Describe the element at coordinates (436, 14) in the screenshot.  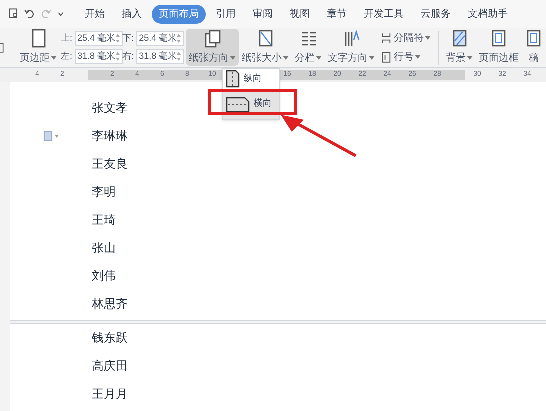
I see `menu-tab: 云服务` at that location.